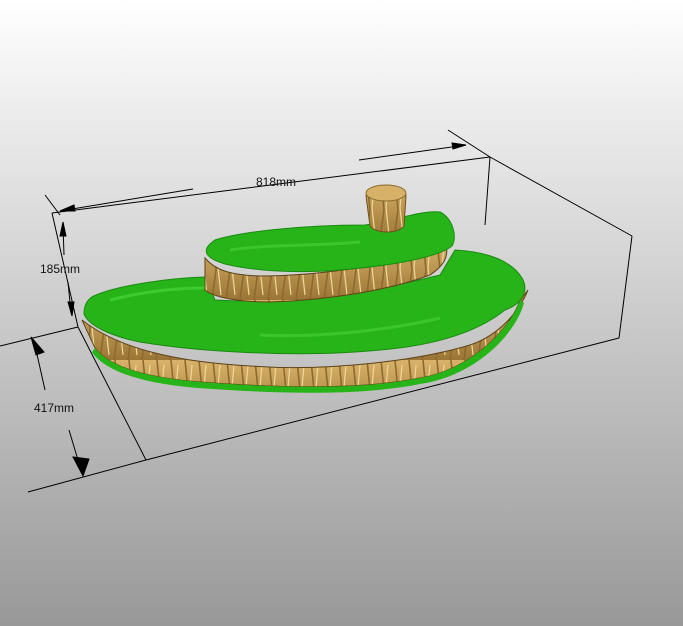 The height and width of the screenshot is (626, 683). I want to click on depth-dimension-label: 417mm, so click(54, 408).